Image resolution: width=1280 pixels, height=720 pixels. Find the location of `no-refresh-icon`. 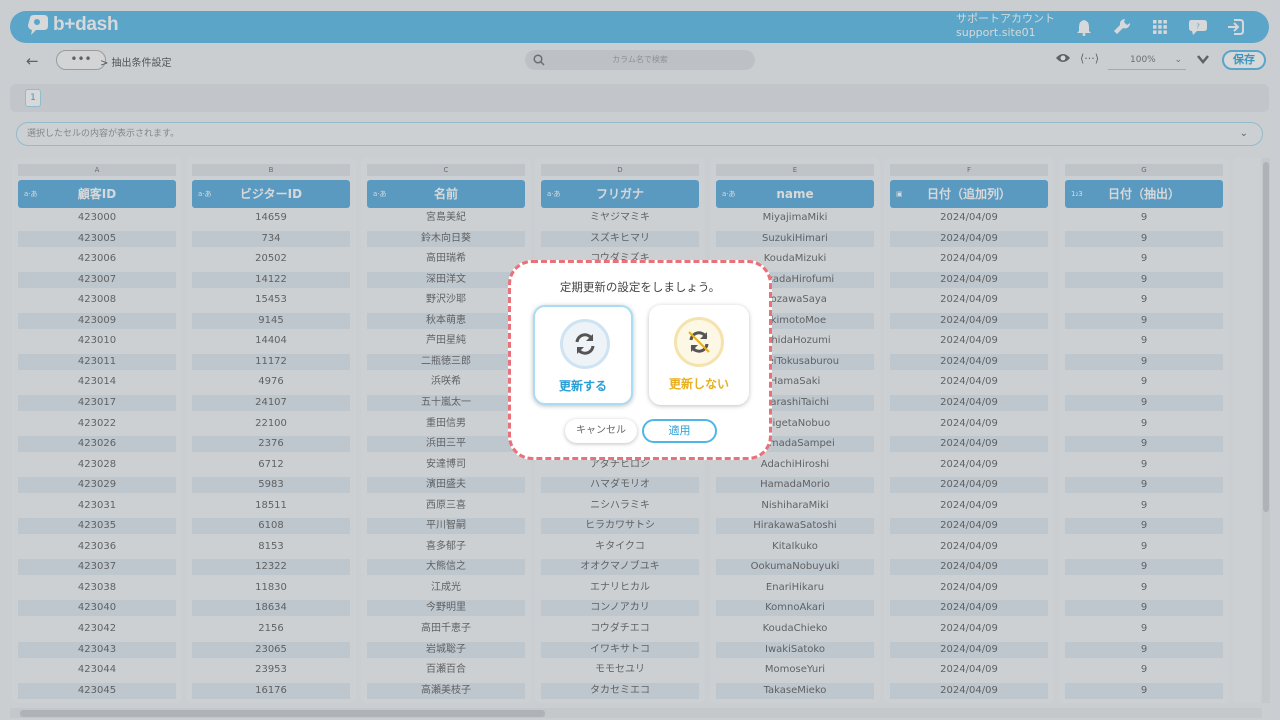

no-refresh-icon is located at coordinates (699, 342).